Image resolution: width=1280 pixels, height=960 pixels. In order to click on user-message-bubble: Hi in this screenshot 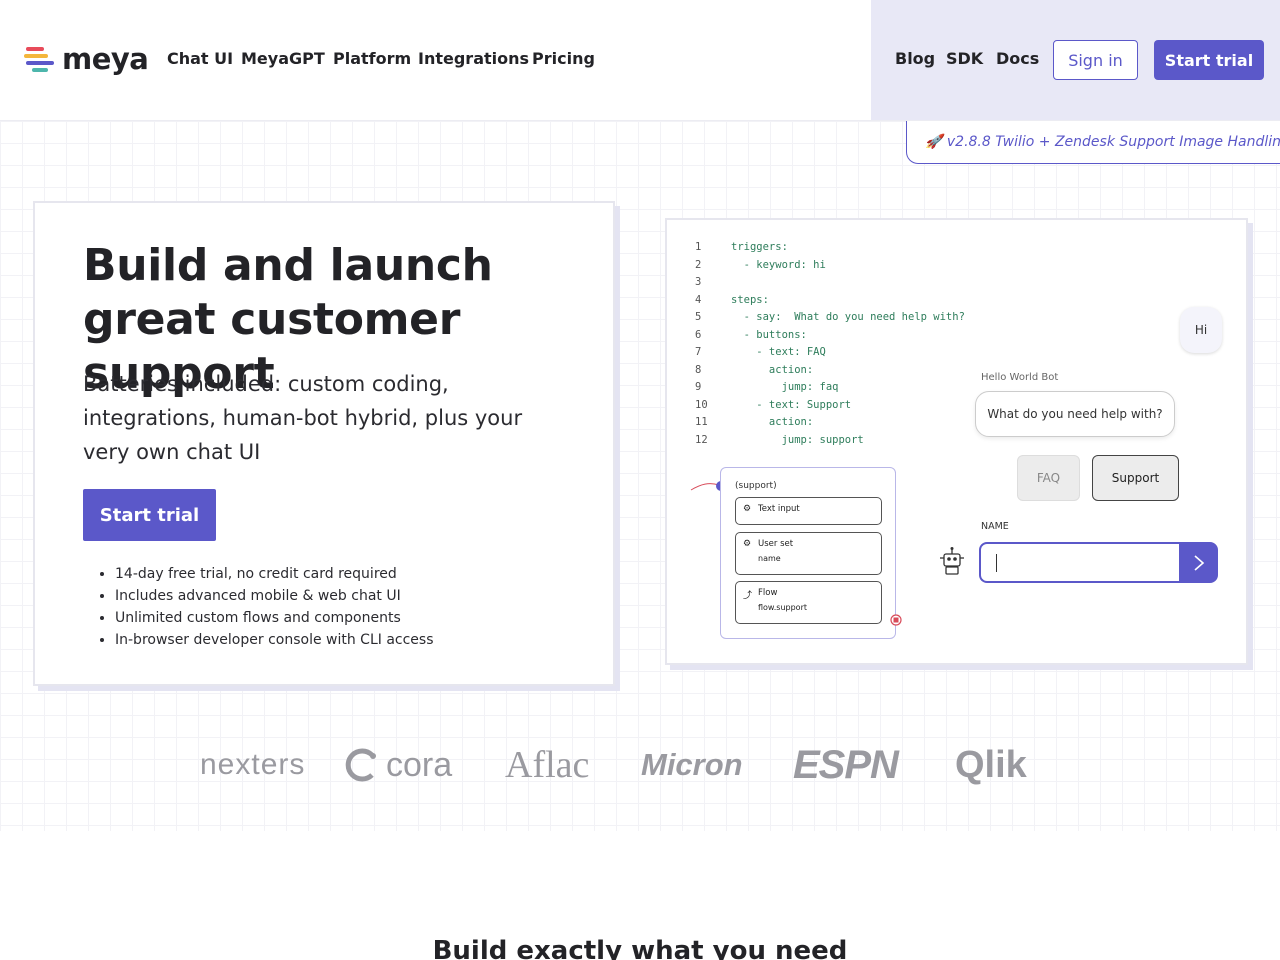, I will do `click(1201, 330)`.